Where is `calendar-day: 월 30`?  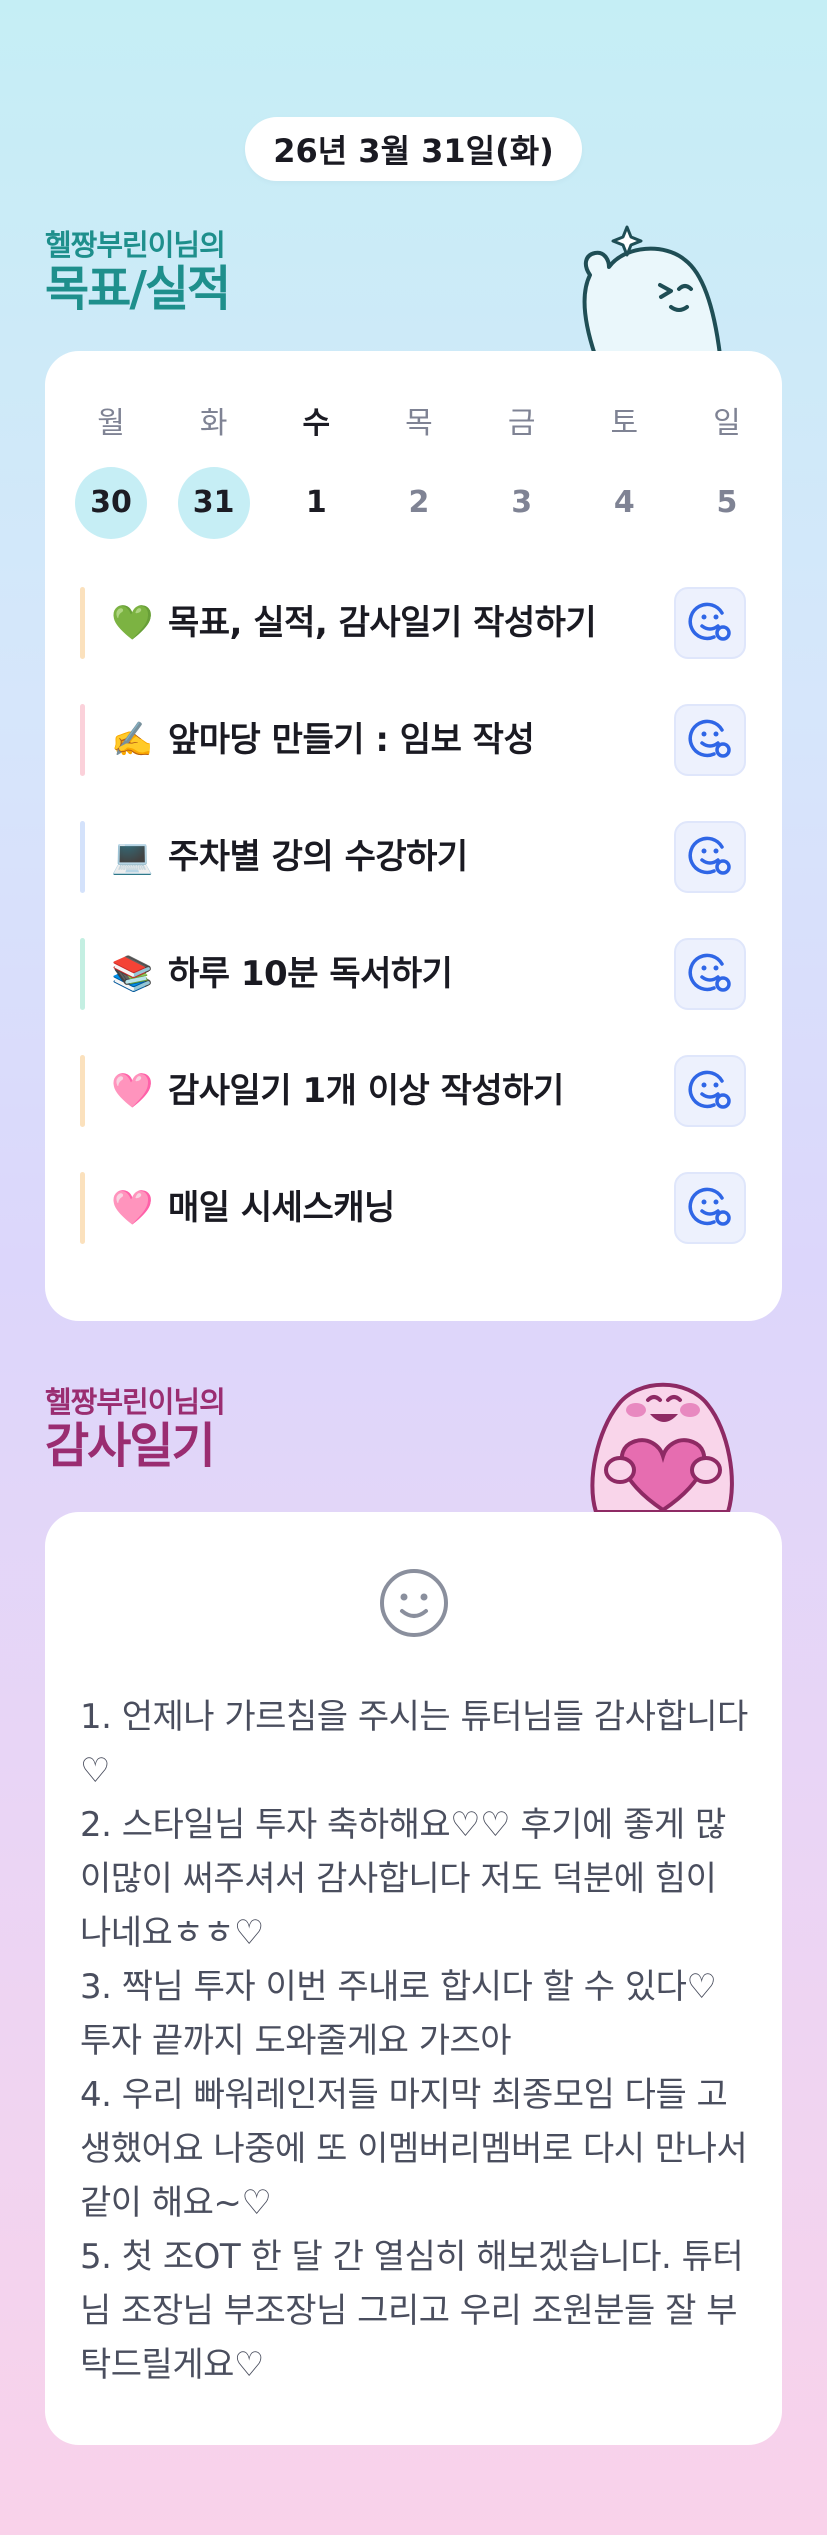
calendar-day: 월 30 is located at coordinates (111, 471).